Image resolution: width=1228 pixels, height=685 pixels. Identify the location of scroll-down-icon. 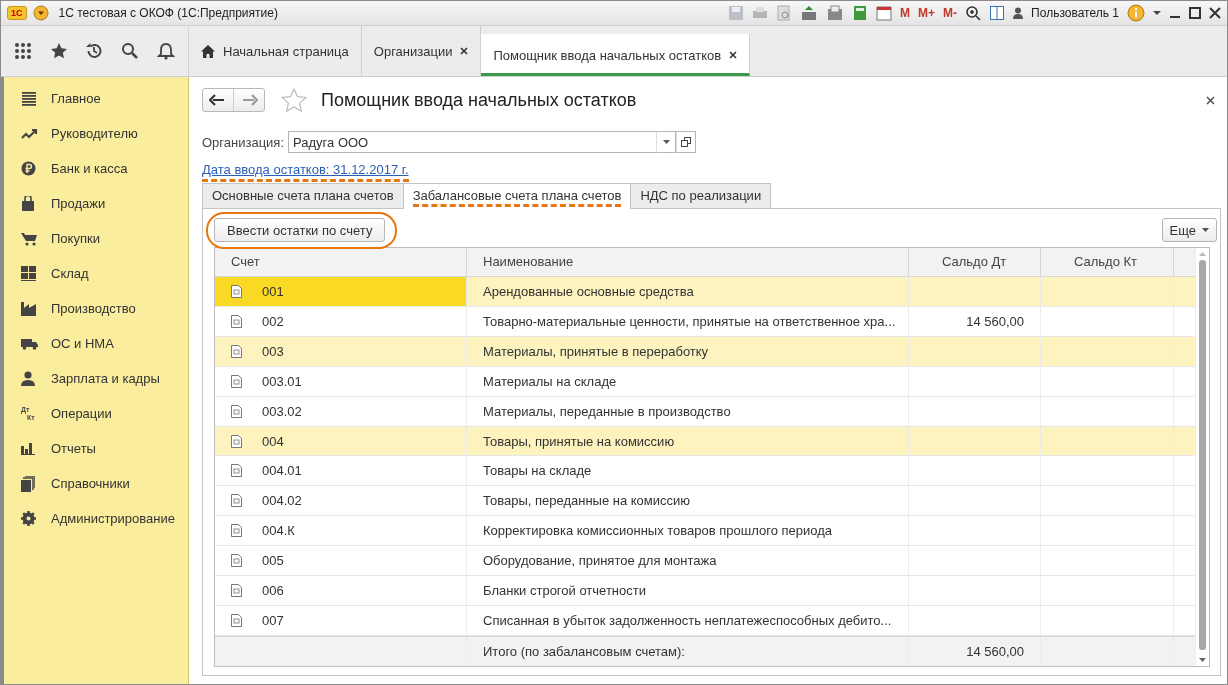
(1202, 660).